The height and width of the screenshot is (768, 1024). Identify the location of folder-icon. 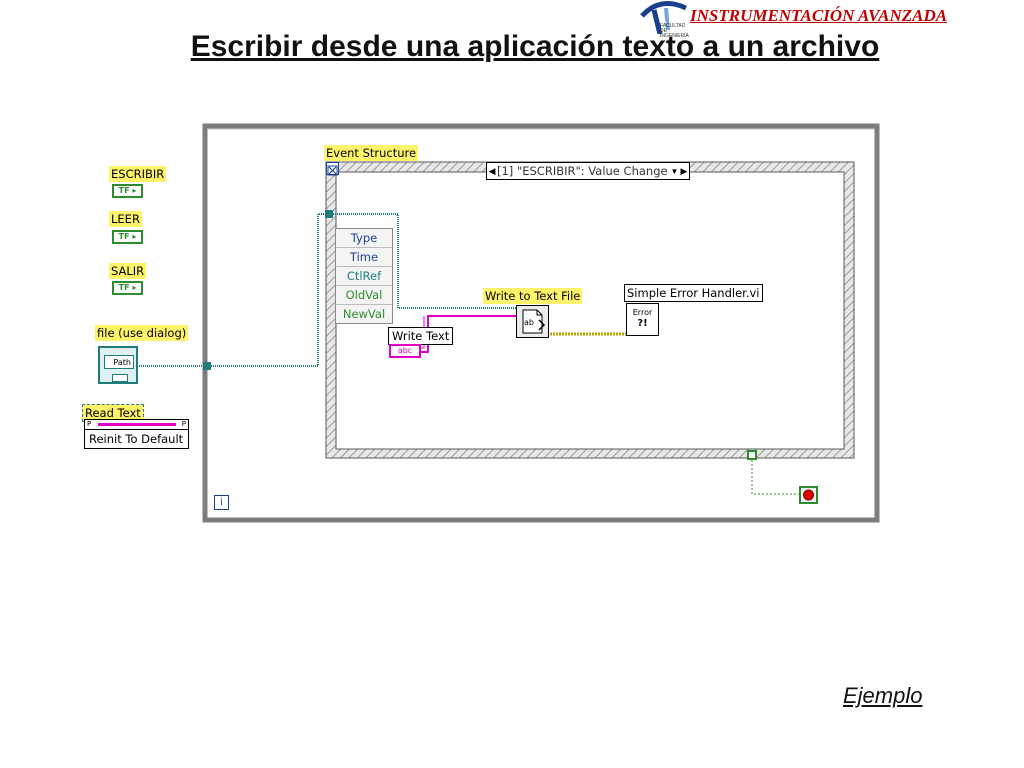
(120, 378).